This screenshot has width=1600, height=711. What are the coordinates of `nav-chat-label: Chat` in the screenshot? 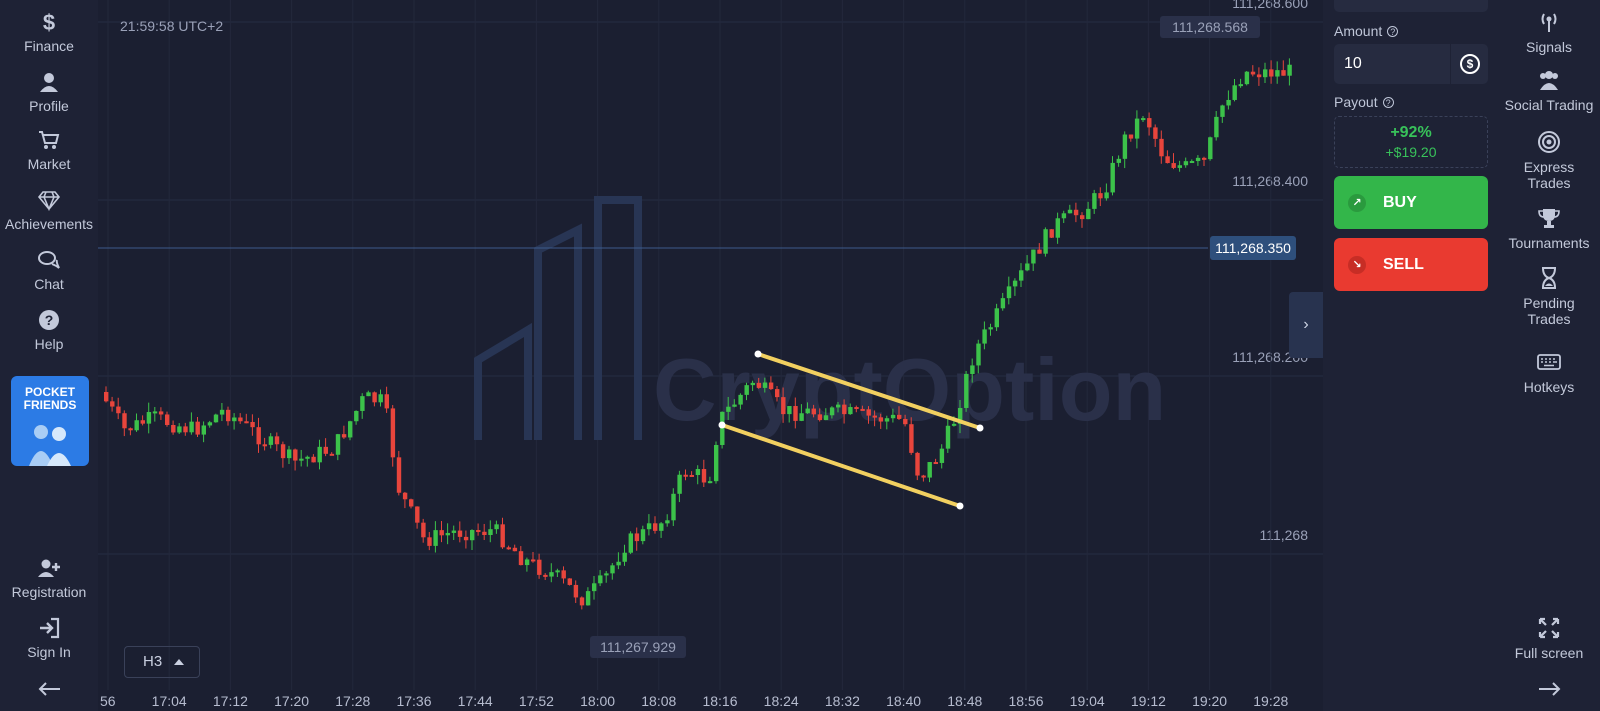 It's located at (49, 284).